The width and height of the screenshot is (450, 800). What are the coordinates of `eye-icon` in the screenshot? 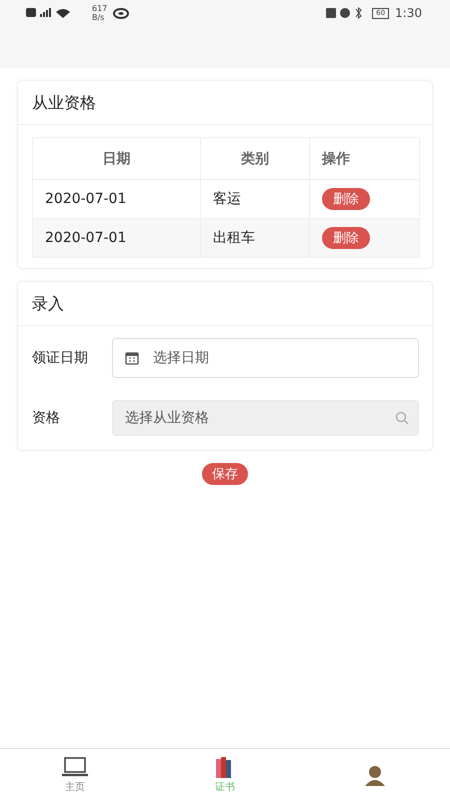 It's located at (121, 13).